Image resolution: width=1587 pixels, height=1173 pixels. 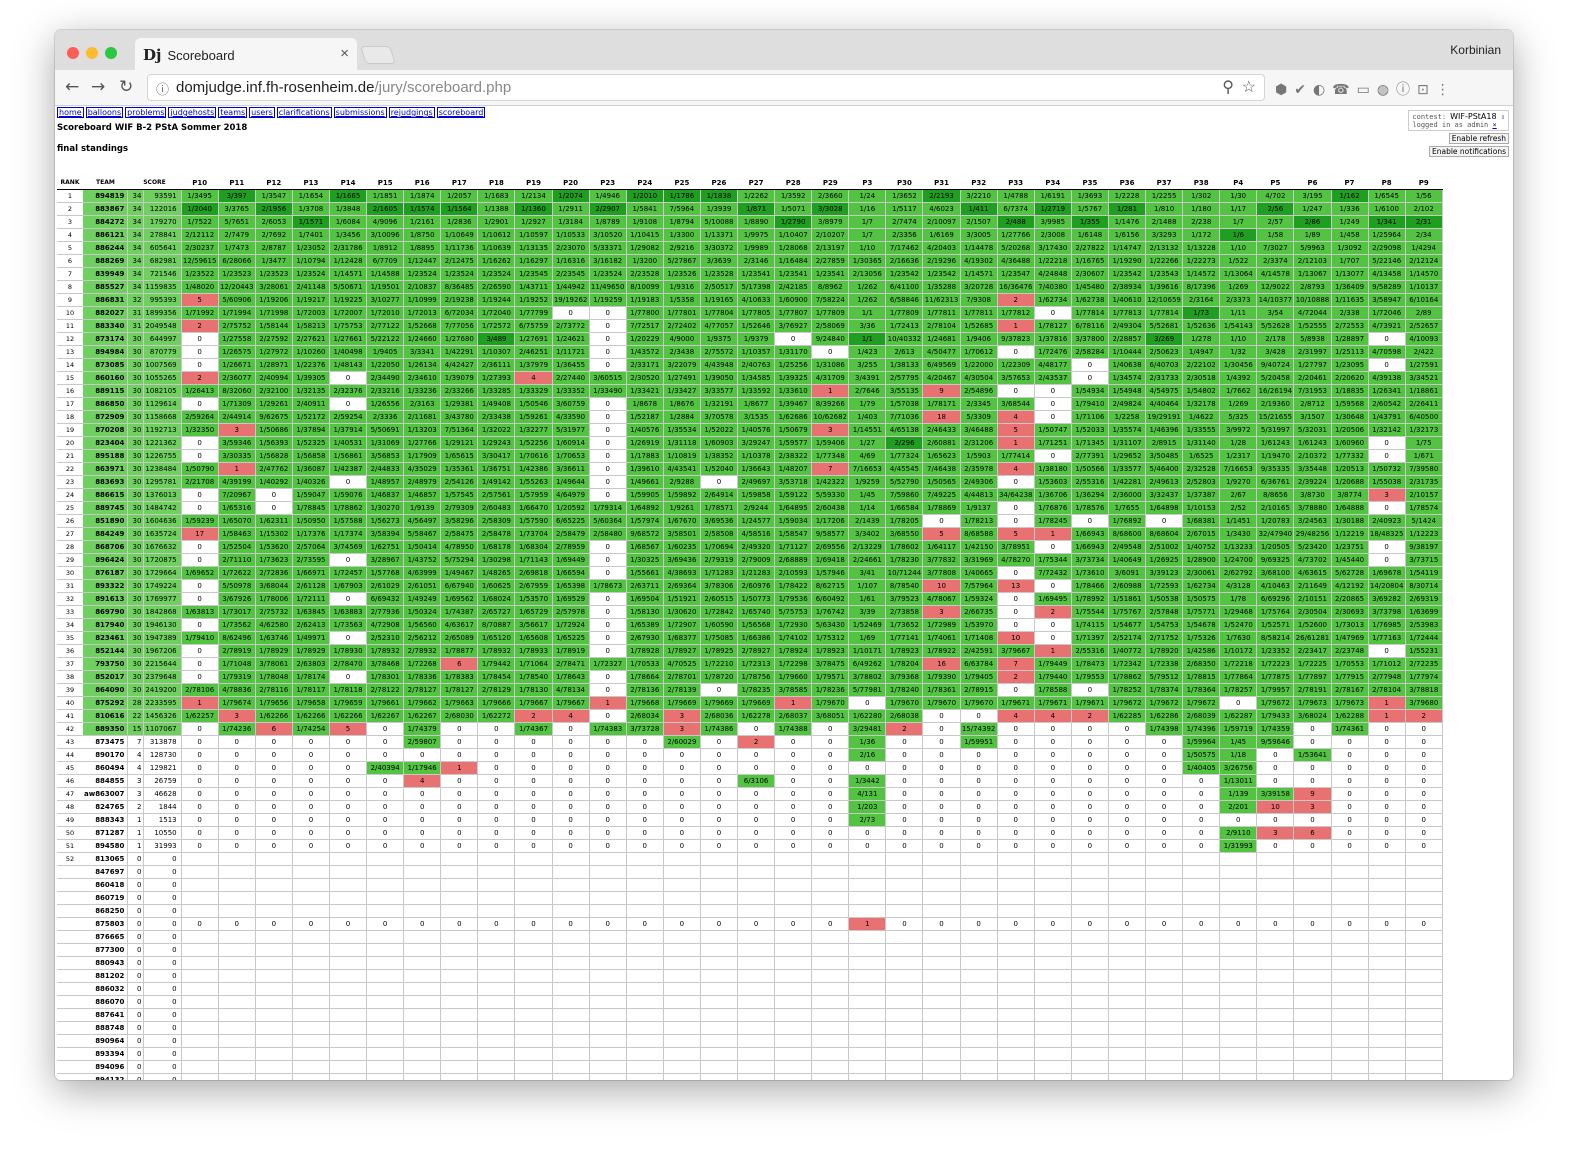 I want to click on problem-cell: 2/61128, so click(x=311, y=586).